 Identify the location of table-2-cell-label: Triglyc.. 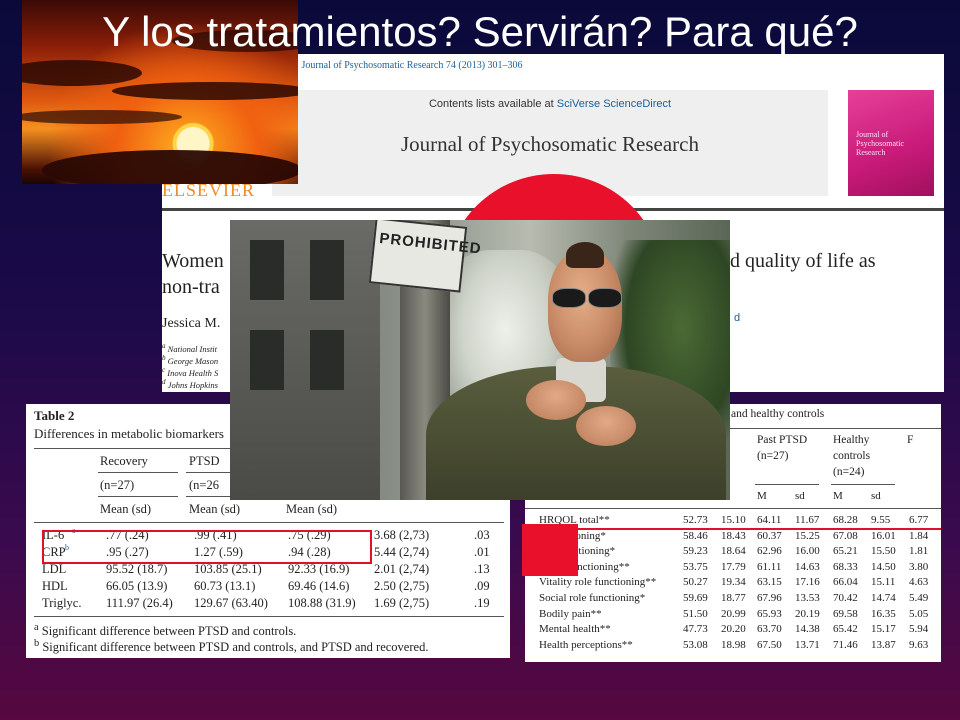
(62, 603).